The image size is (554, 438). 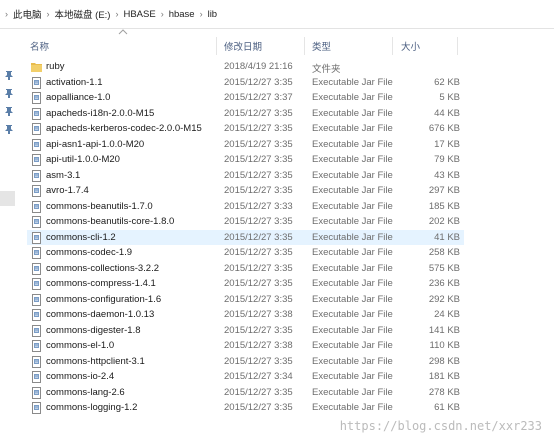 I want to click on breadcrumb-item: HBASE, so click(x=139, y=14).